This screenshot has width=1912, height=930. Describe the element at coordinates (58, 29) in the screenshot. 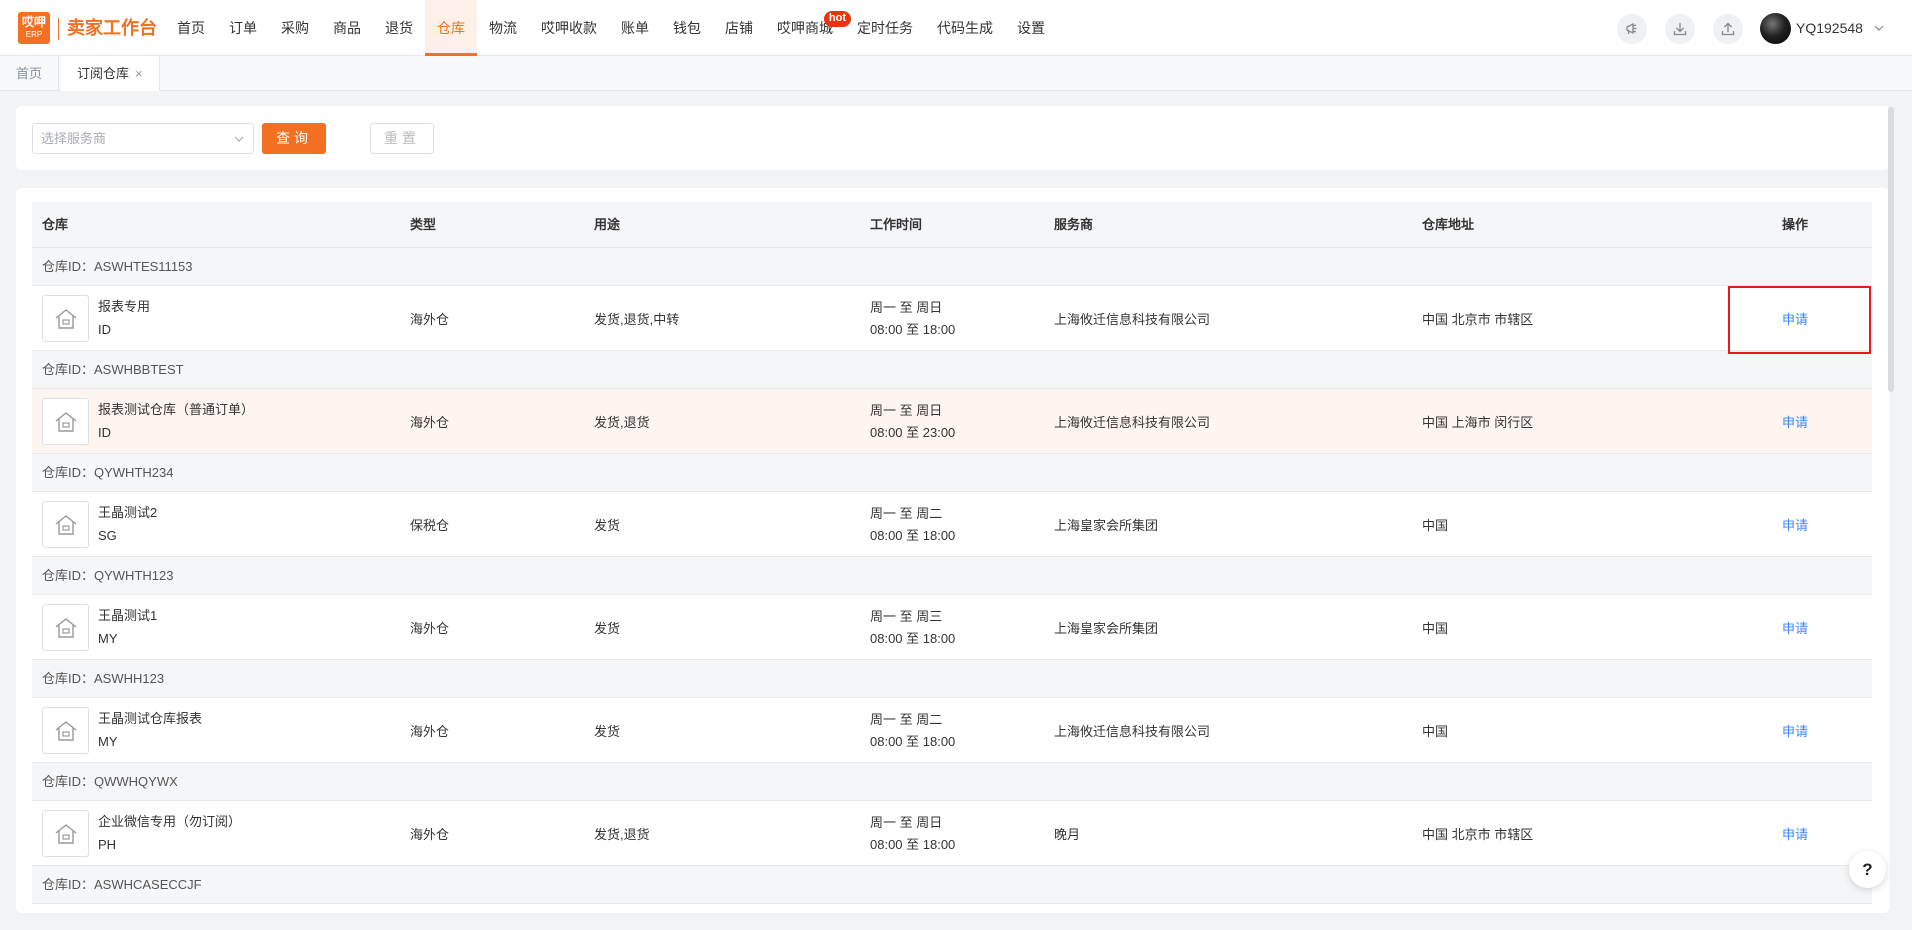

I see `brand-divider` at that location.